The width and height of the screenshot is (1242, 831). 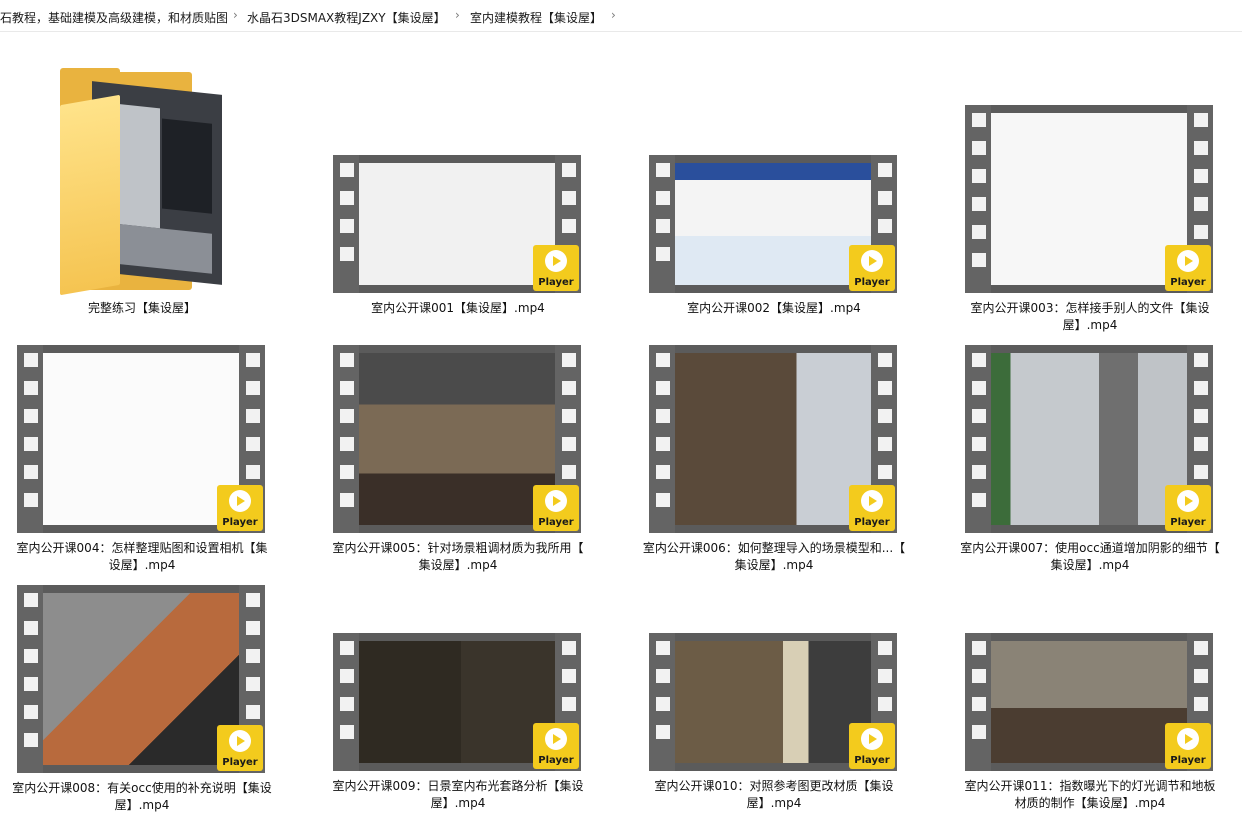 What do you see at coordinates (142, 557) in the screenshot?
I see `file-name: 室内公开课004：怎样整理贴图和设置相机【集 设屋】.mp4` at bounding box center [142, 557].